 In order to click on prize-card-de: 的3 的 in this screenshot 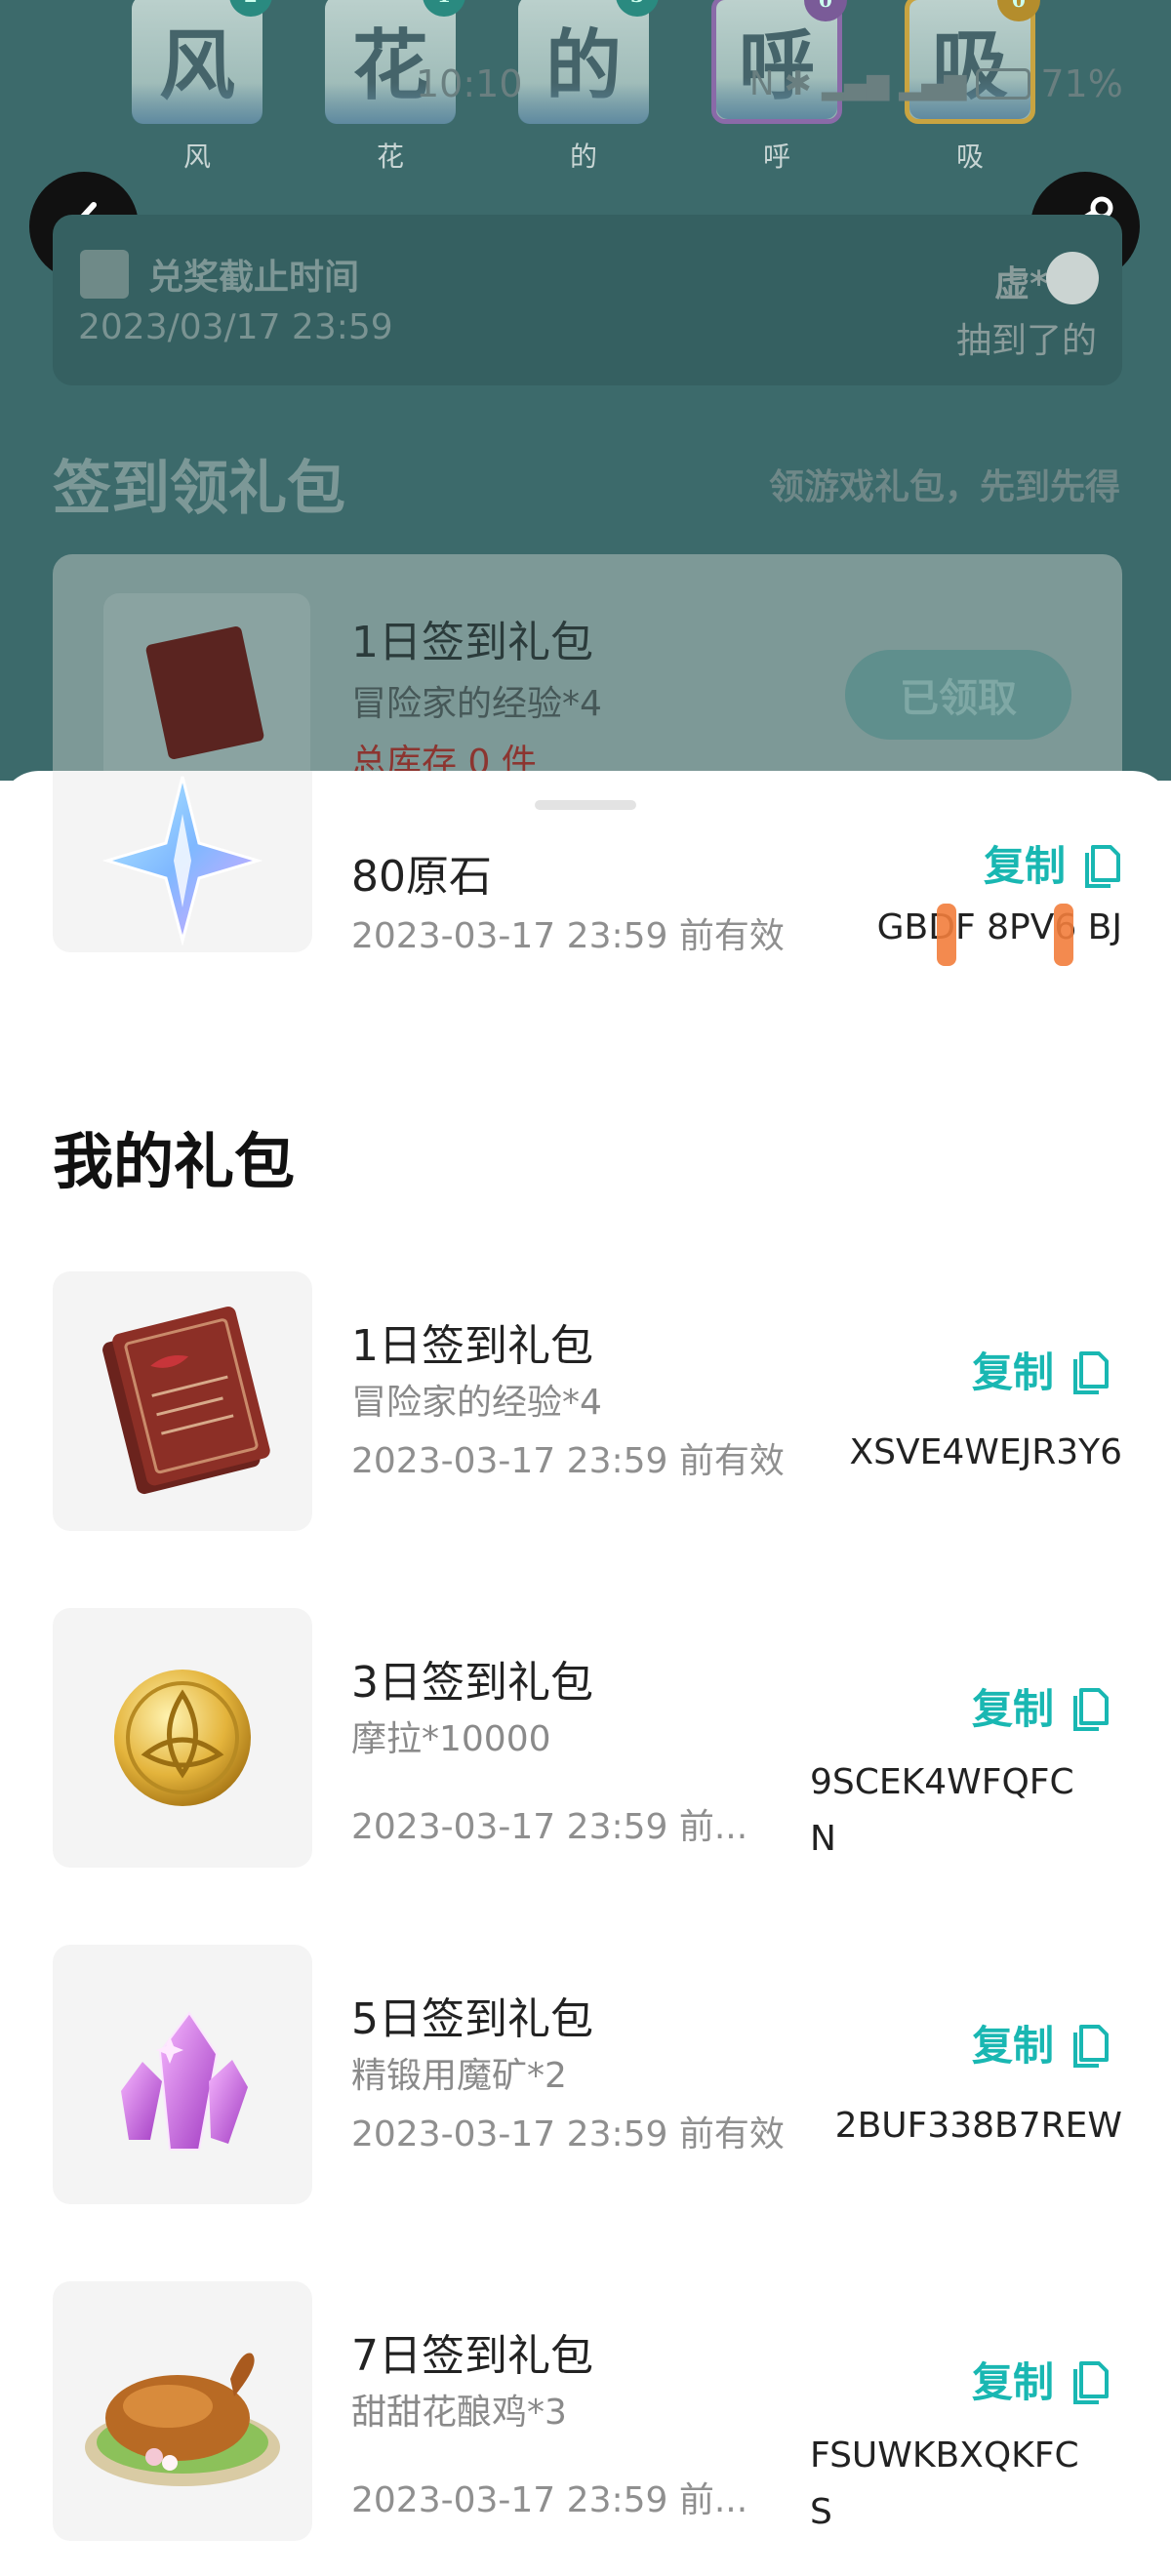, I will do `click(588, 87)`.